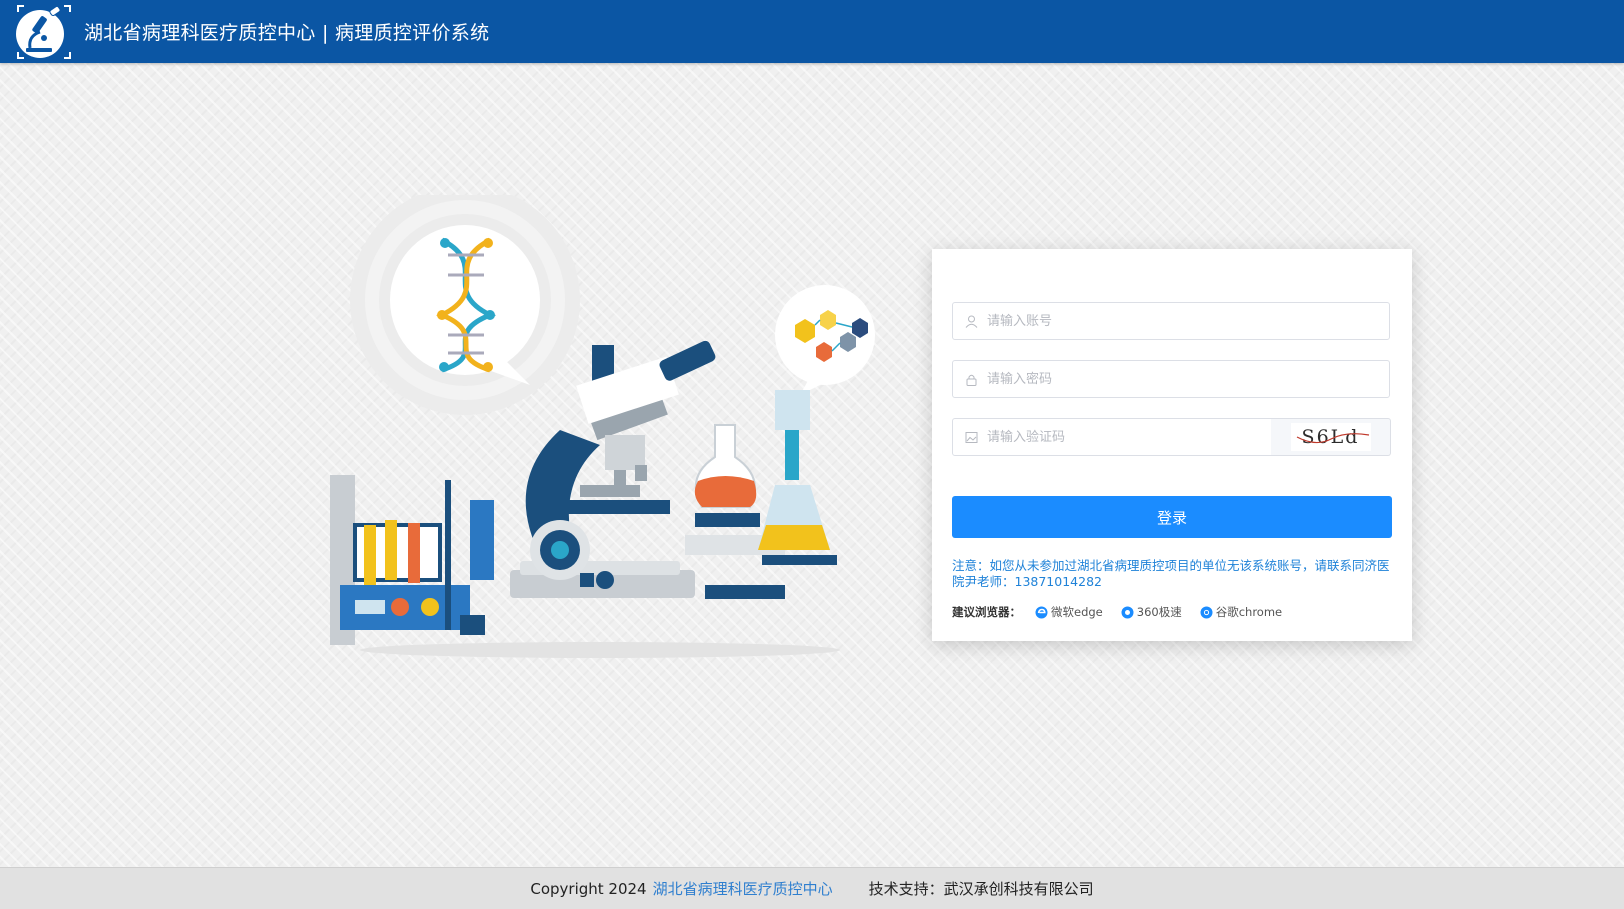  I want to click on captcha-image: S6Ld, so click(1330, 437).